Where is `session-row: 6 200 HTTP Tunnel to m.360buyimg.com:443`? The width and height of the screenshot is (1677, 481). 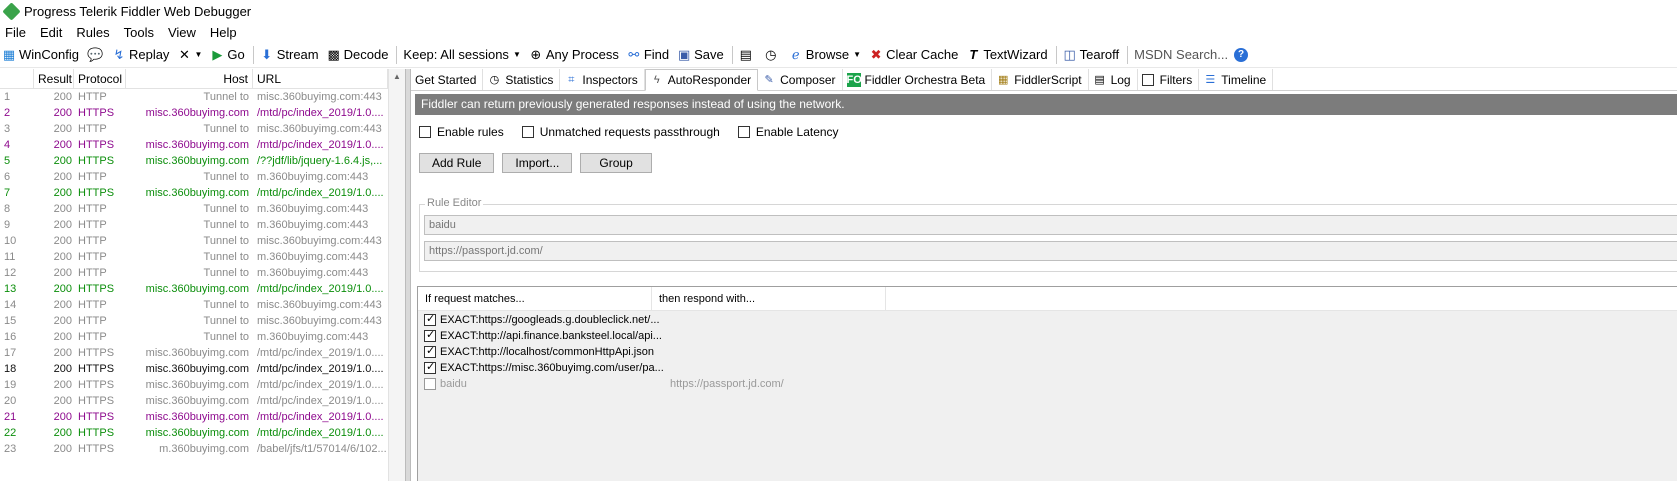 session-row: 6 200 HTTP Tunnel to m.360buyimg.com:443 is located at coordinates (202, 177).